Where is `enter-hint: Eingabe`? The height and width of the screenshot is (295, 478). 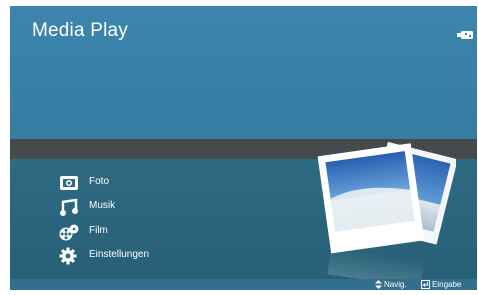 enter-hint: Eingabe is located at coordinates (448, 284).